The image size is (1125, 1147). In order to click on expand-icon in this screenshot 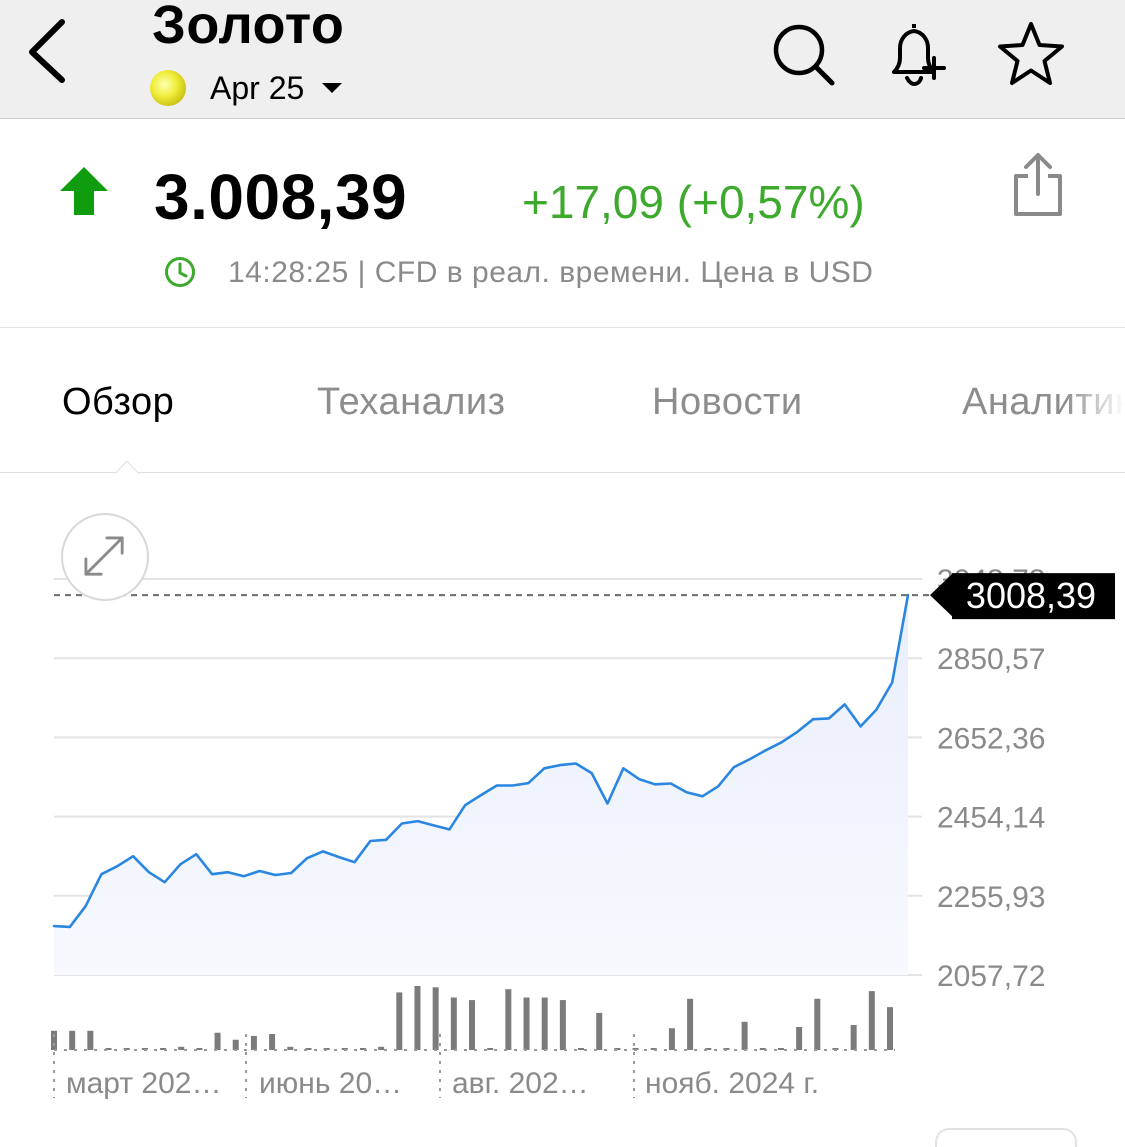, I will do `click(104, 556)`.